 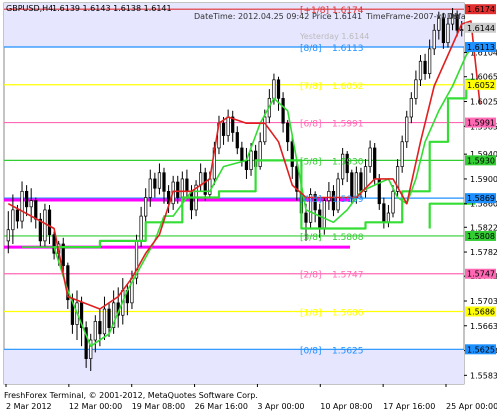 I want to click on x-tick-label: 17 Apr 16:00, so click(x=409, y=406).